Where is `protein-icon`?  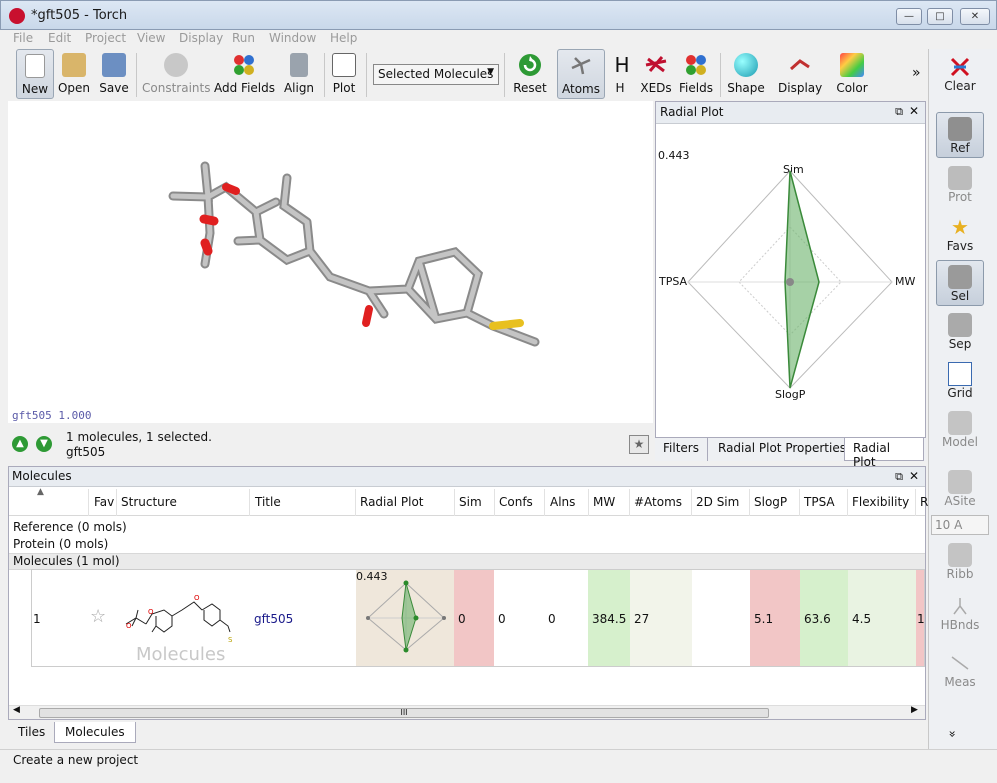
protein-icon is located at coordinates (960, 178).